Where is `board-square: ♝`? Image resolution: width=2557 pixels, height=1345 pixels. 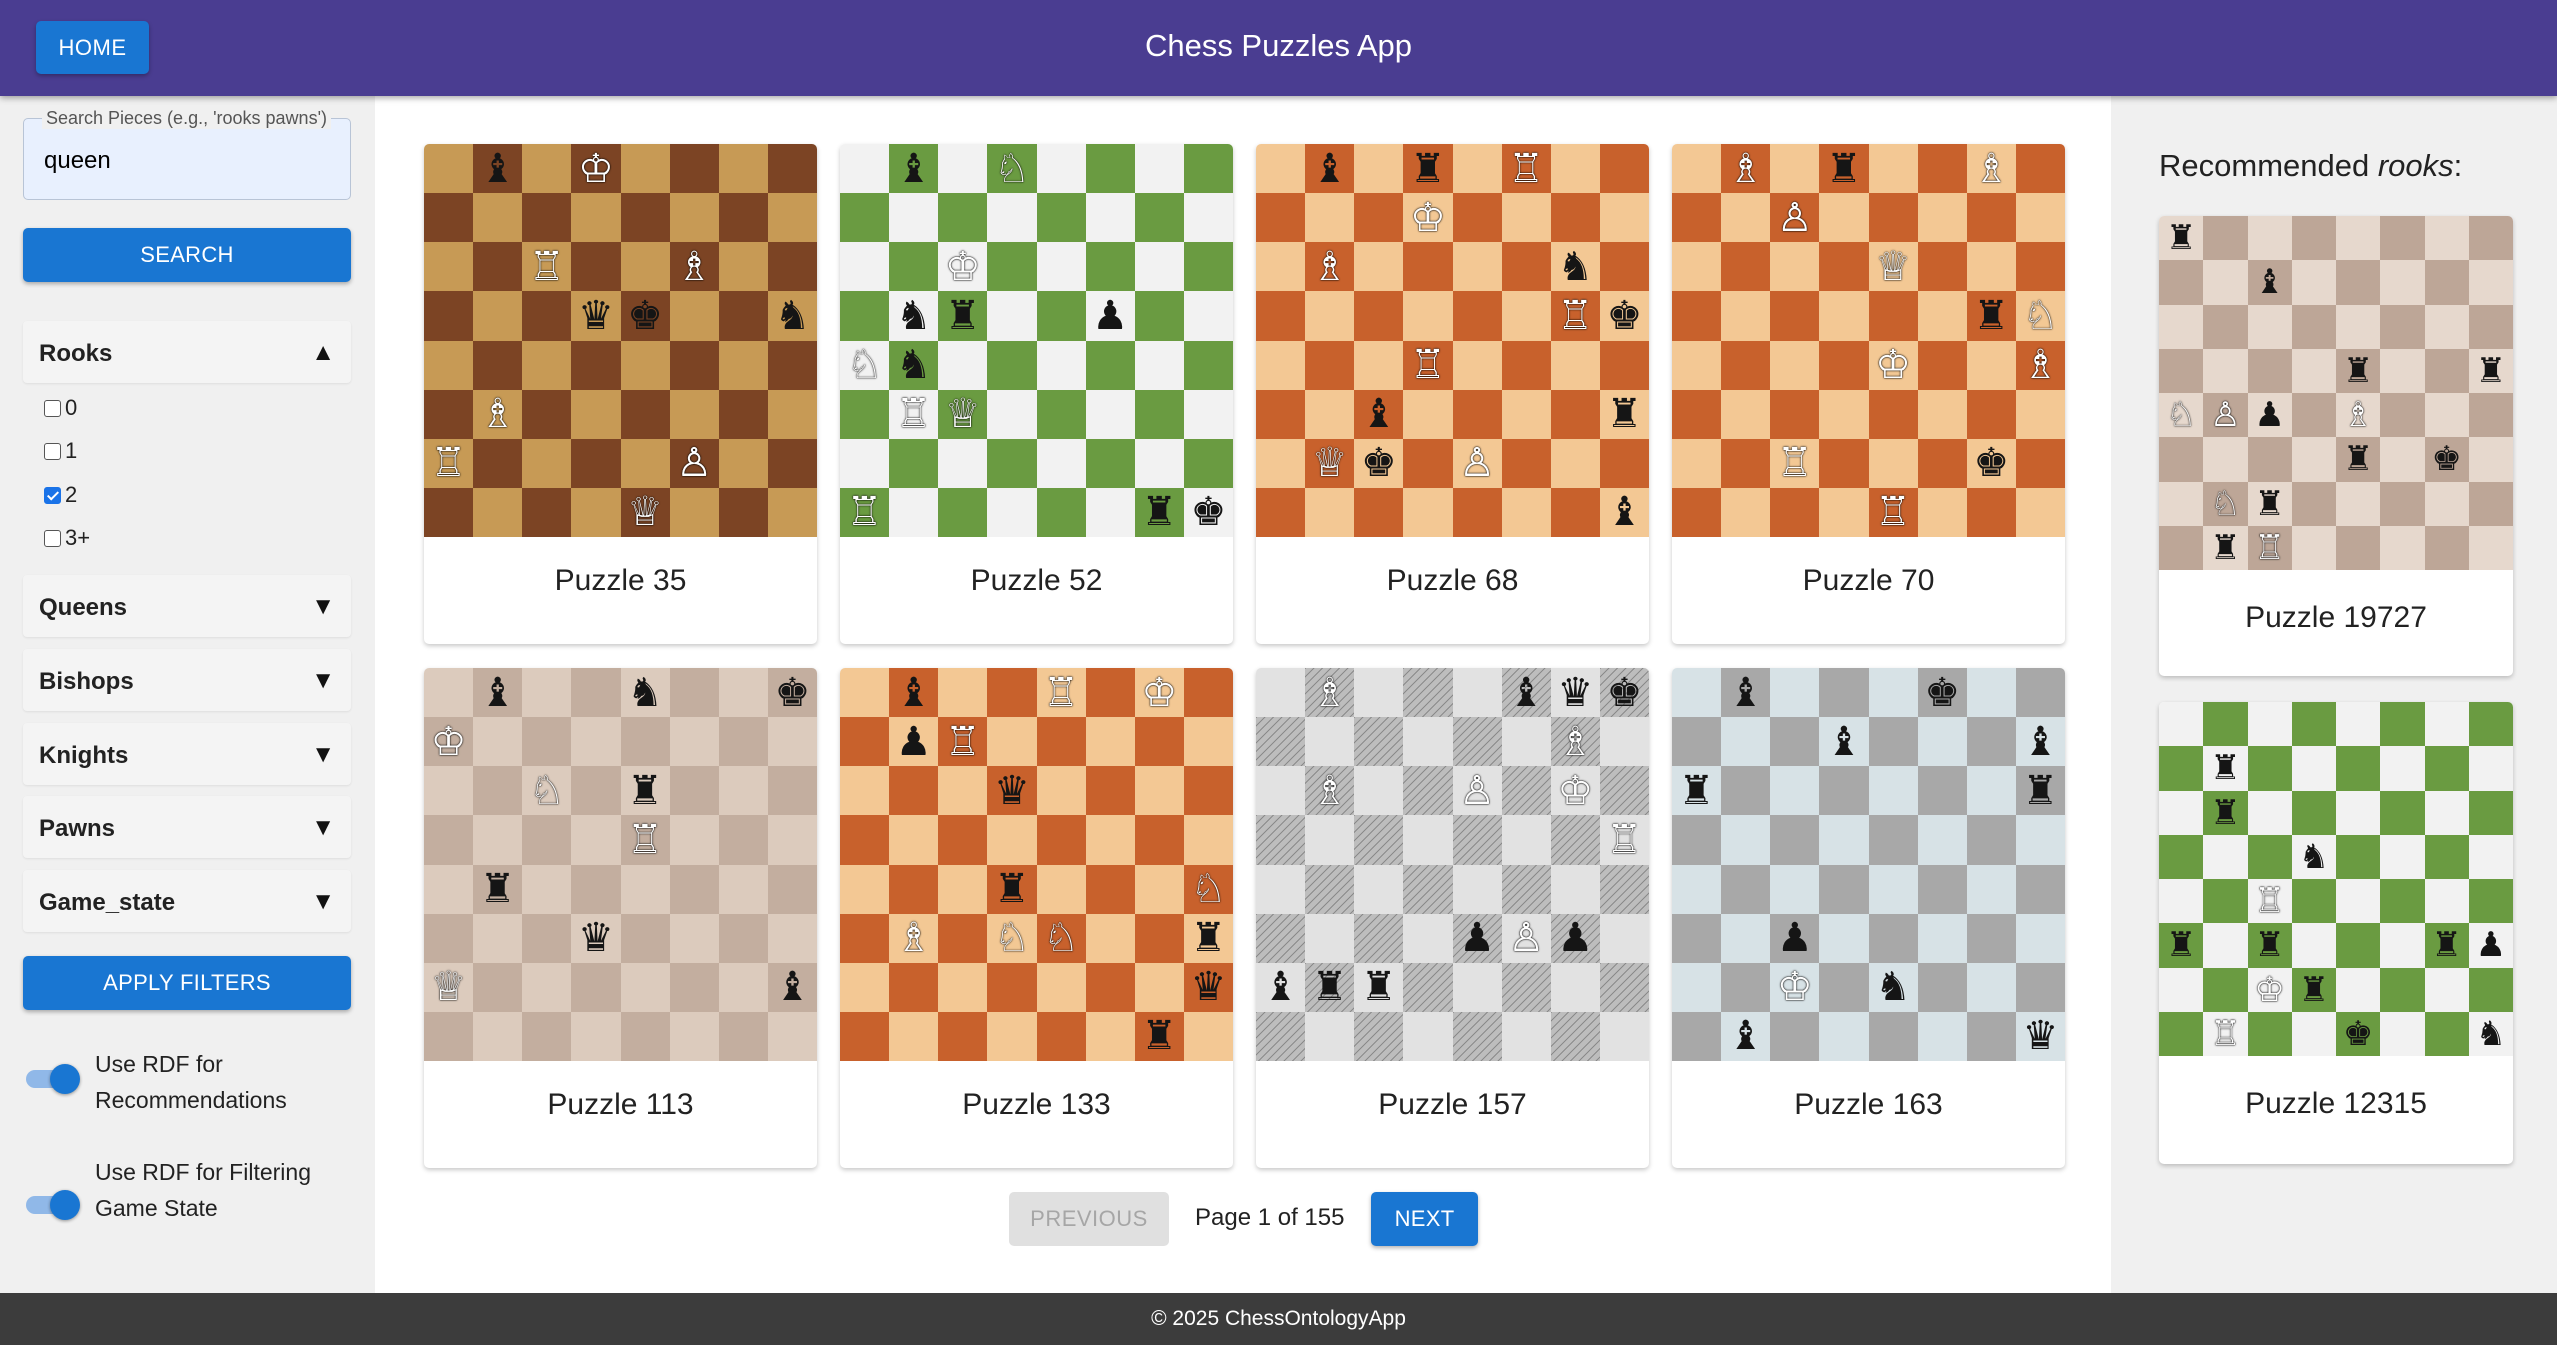
board-square: ♝ is located at coordinates (1844, 742).